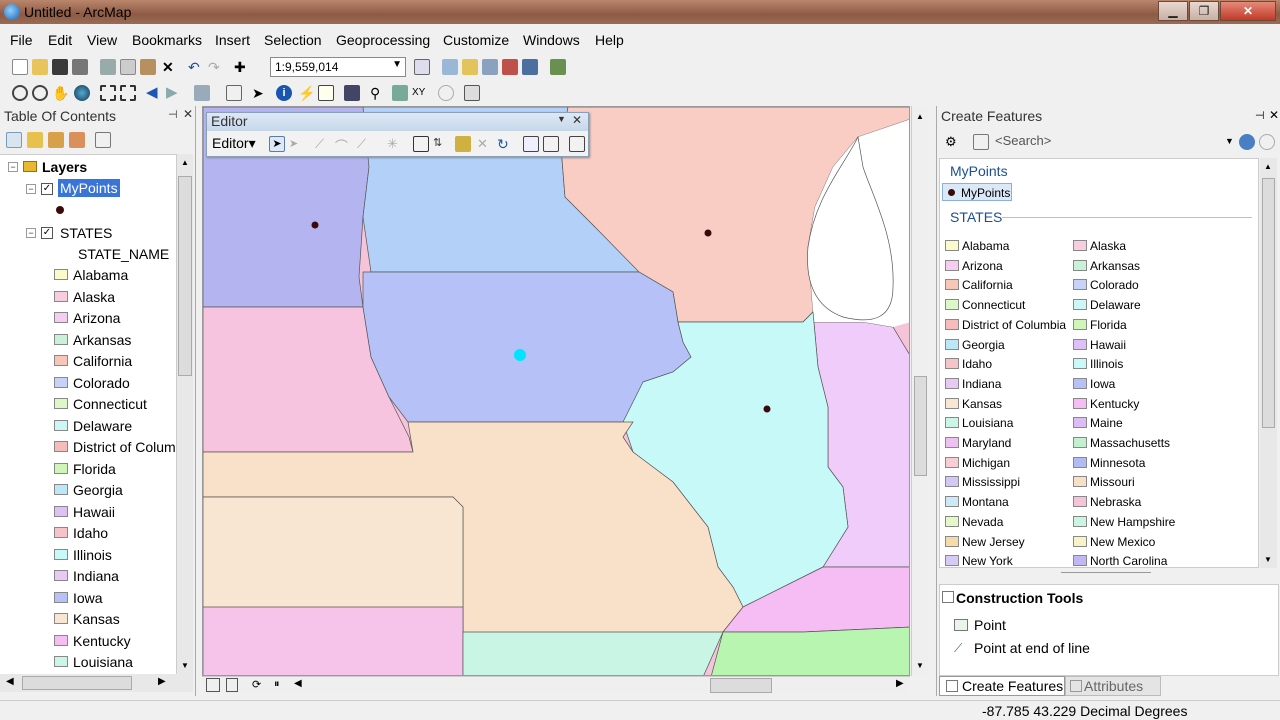 Image resolution: width=1280 pixels, height=720 pixels. Describe the element at coordinates (89, 188) in the screenshot. I see `layer-name-mypoints: MyPoints` at that location.